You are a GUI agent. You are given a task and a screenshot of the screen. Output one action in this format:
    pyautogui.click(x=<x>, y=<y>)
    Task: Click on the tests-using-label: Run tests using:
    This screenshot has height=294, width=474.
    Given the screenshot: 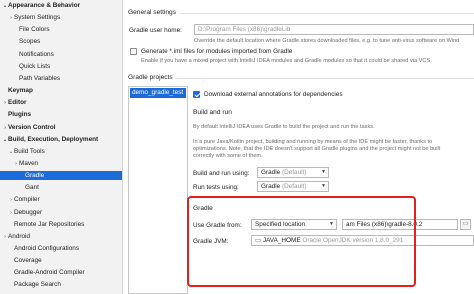 What is the action you would take?
    pyautogui.click(x=216, y=187)
    